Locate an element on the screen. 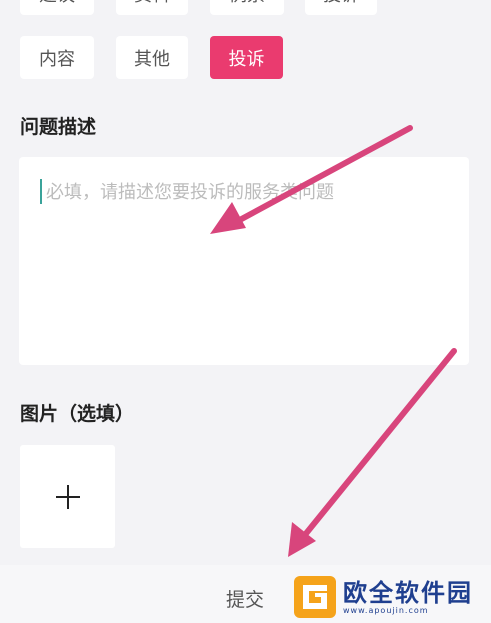 The width and height of the screenshot is (491, 623). images-title: 图片（选填） is located at coordinates (77, 414).